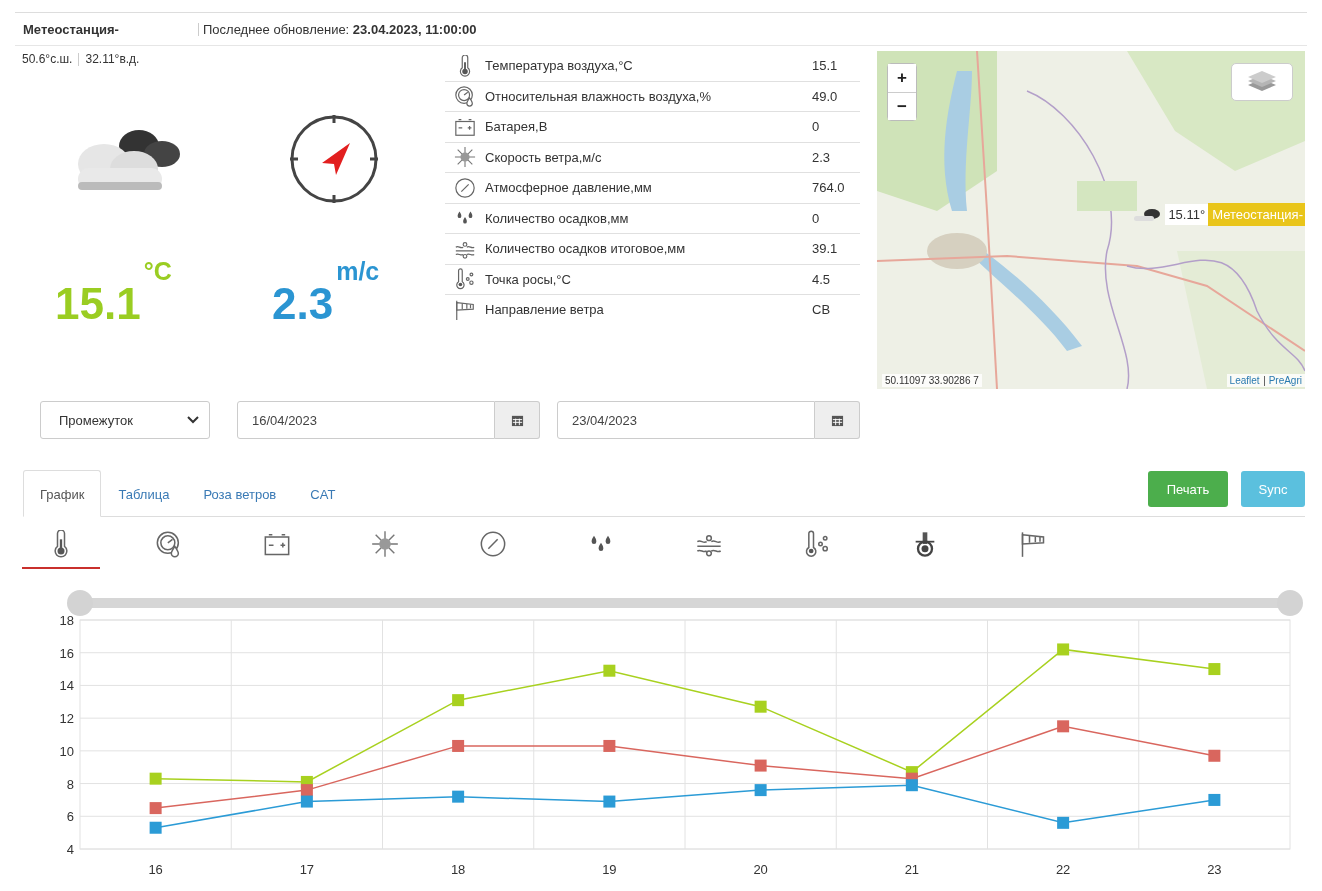 Image resolution: width=1322 pixels, height=891 pixels. What do you see at coordinates (822, 310) in the screenshot?
I see `reading-value: СВ` at bounding box center [822, 310].